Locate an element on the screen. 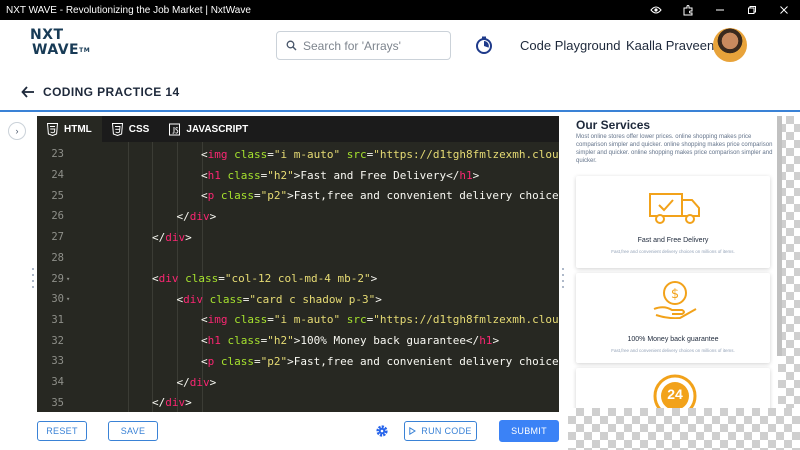 The image size is (800, 450). preview-section-title: Our Services is located at coordinates (613, 125).